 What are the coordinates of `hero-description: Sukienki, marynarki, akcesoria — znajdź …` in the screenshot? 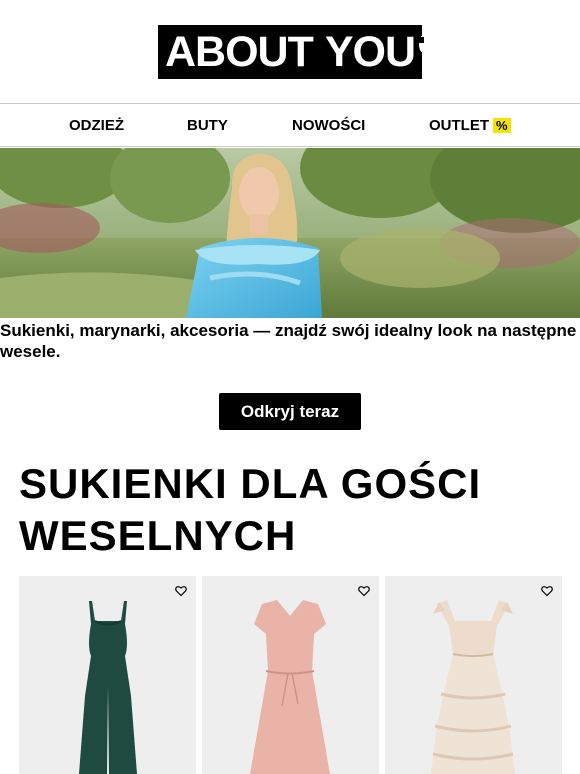 It's located at (288, 341).